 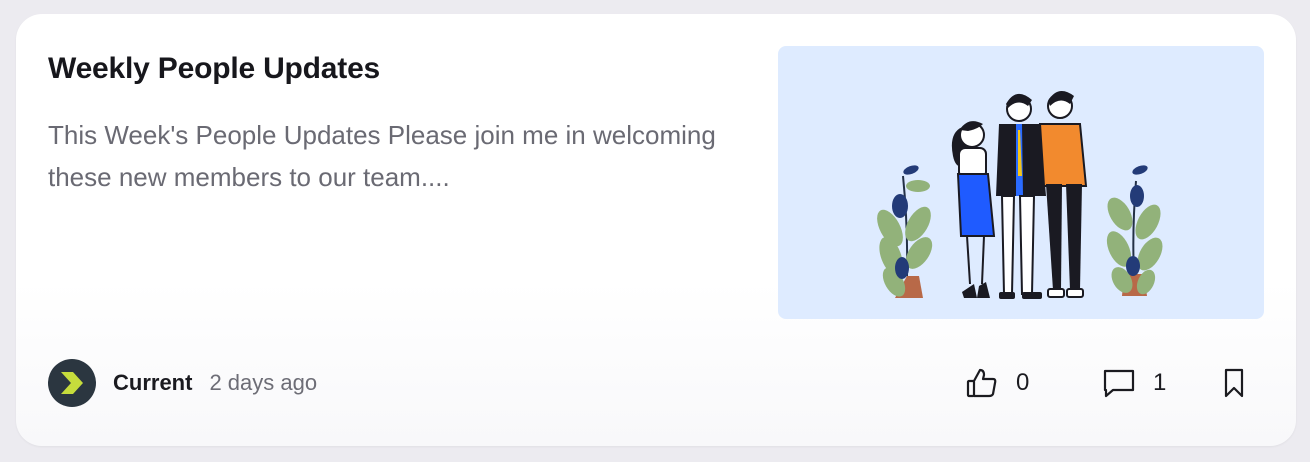 I want to click on man-orange-sweater-figure, so click(x=1063, y=194).